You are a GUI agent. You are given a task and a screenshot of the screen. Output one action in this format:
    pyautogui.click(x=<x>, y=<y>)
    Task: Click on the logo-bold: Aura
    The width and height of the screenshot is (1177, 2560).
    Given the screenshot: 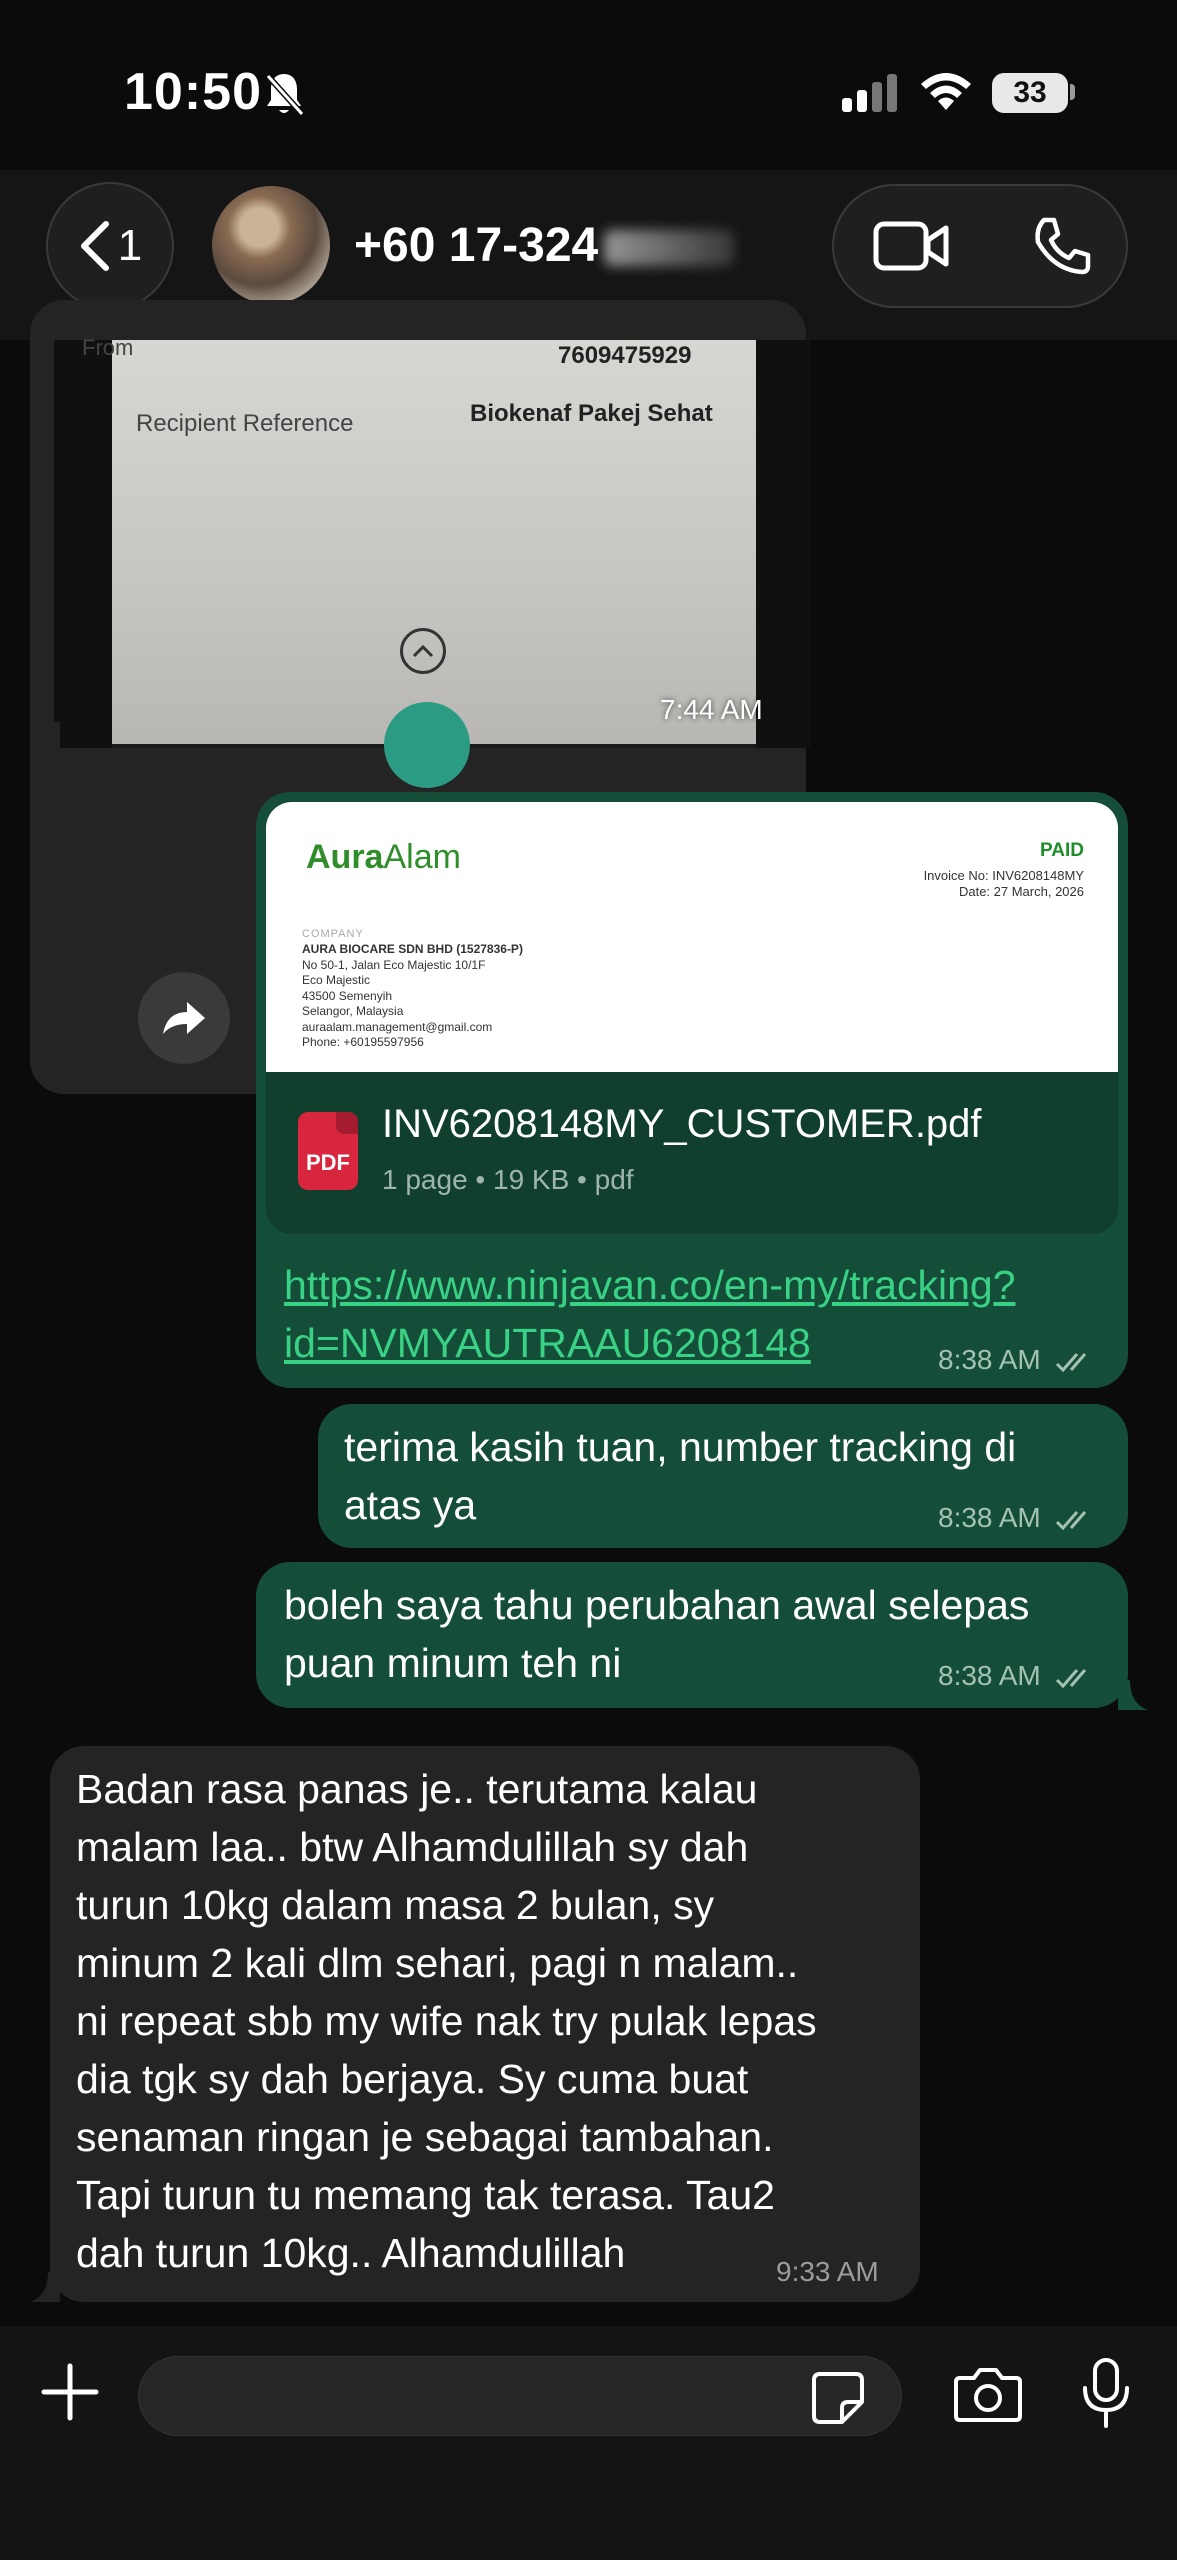 What is the action you would take?
    pyautogui.click(x=345, y=857)
    